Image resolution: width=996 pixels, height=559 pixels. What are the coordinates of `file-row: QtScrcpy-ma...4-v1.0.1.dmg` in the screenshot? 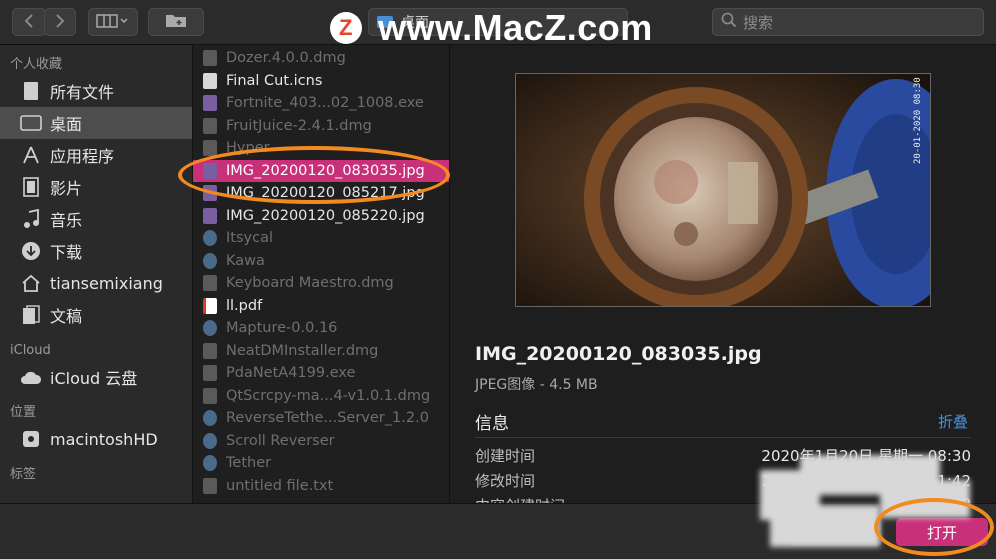 It's located at (321, 396).